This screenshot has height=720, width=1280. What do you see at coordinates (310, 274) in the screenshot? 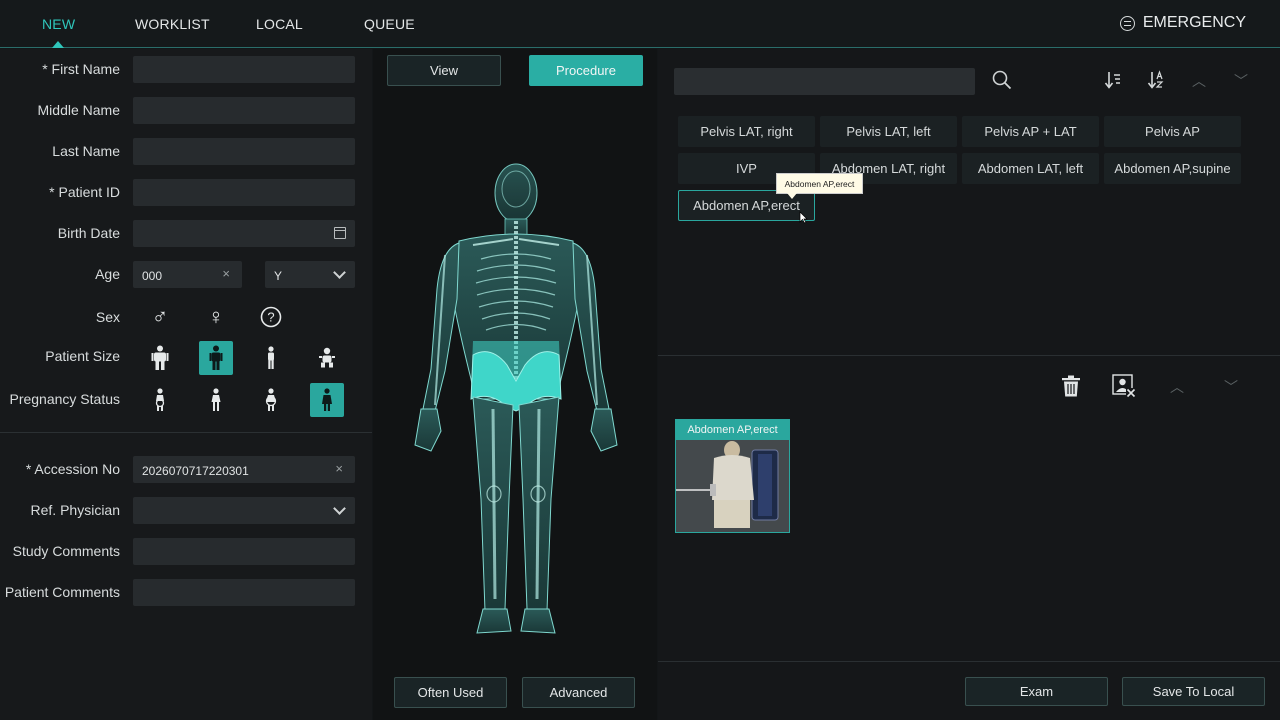
I see `age-unit-select: Y` at bounding box center [310, 274].